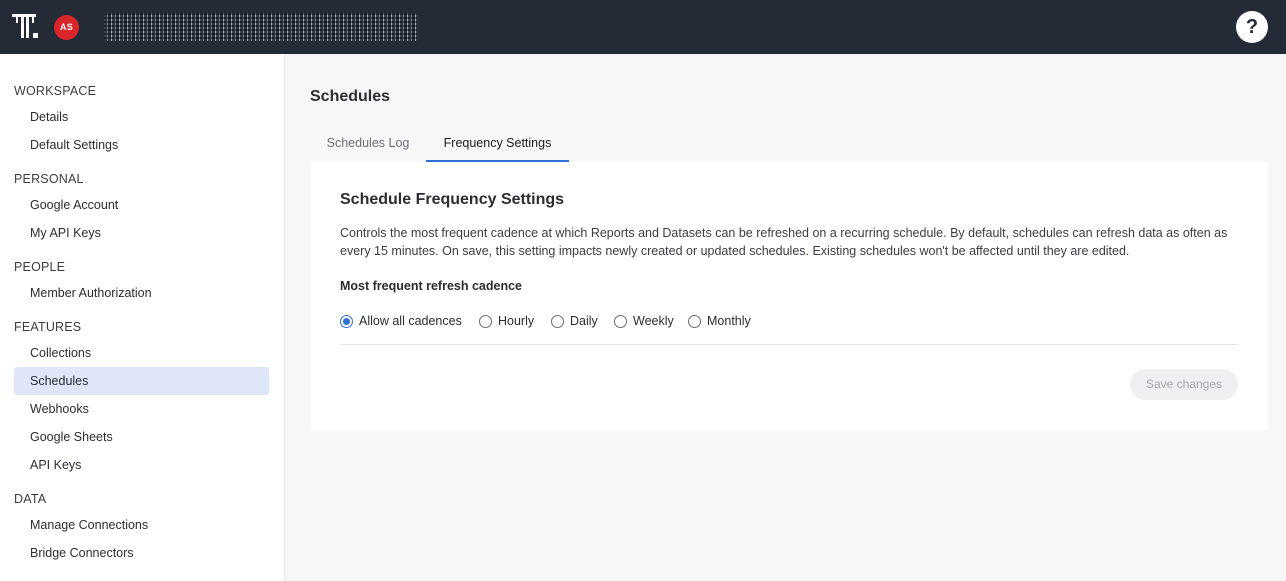  What do you see at coordinates (141, 381) in the screenshot?
I see `sidebar-item-schedules: Schedules` at bounding box center [141, 381].